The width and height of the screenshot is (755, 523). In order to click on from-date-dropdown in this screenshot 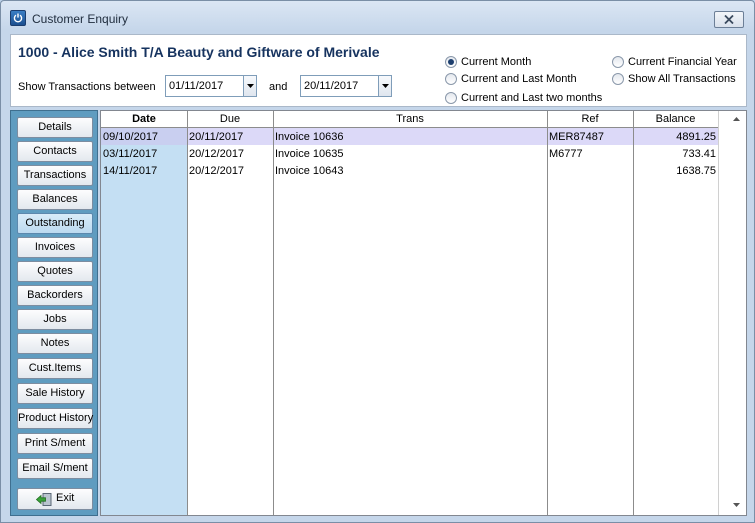, I will do `click(250, 86)`.